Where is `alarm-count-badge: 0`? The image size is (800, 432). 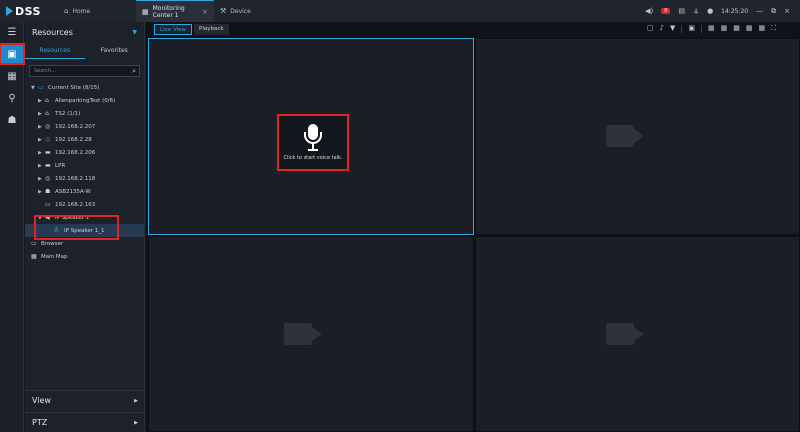 alarm-count-badge: 0 is located at coordinates (666, 11).